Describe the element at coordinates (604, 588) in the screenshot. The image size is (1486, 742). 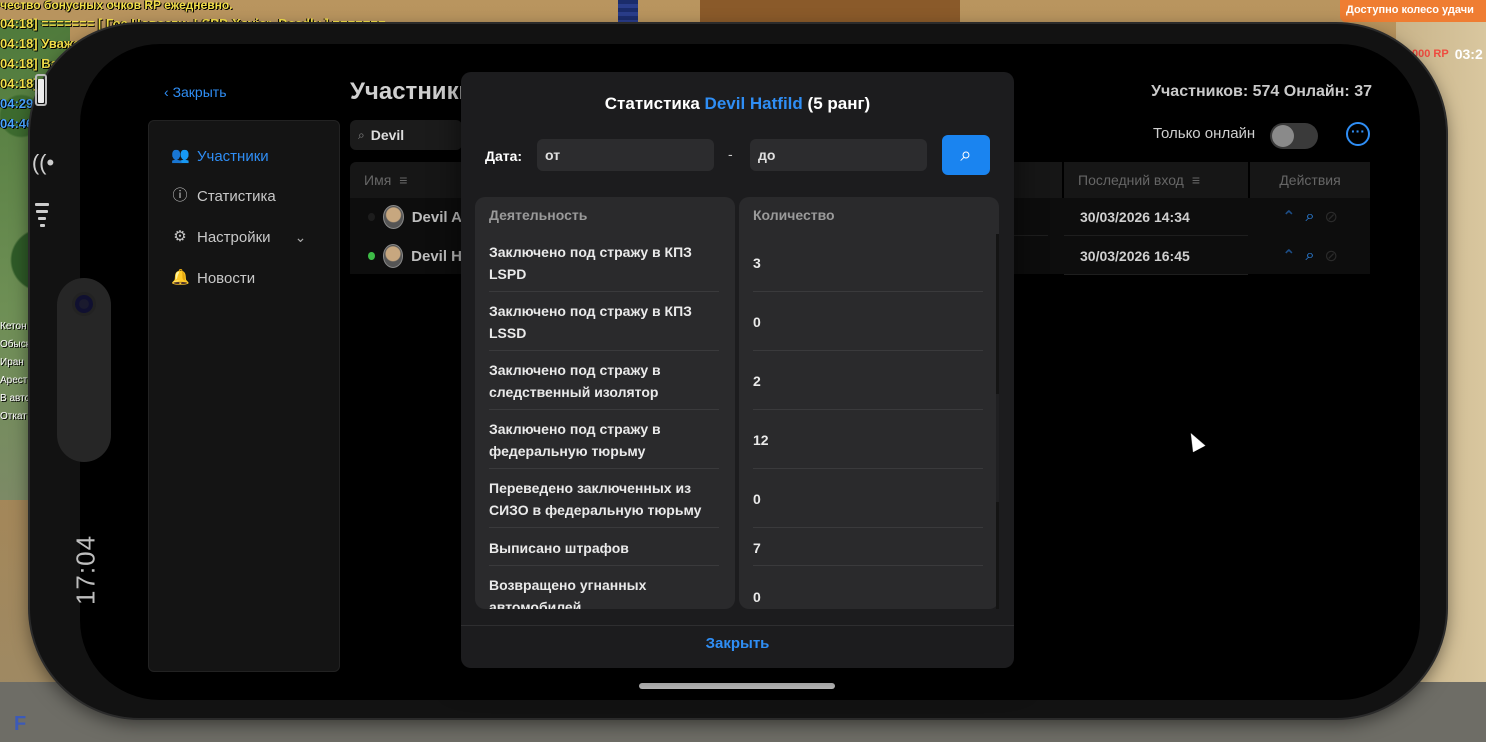
I see `activity-cell: Возвращено угнанных автомобилей` at that location.